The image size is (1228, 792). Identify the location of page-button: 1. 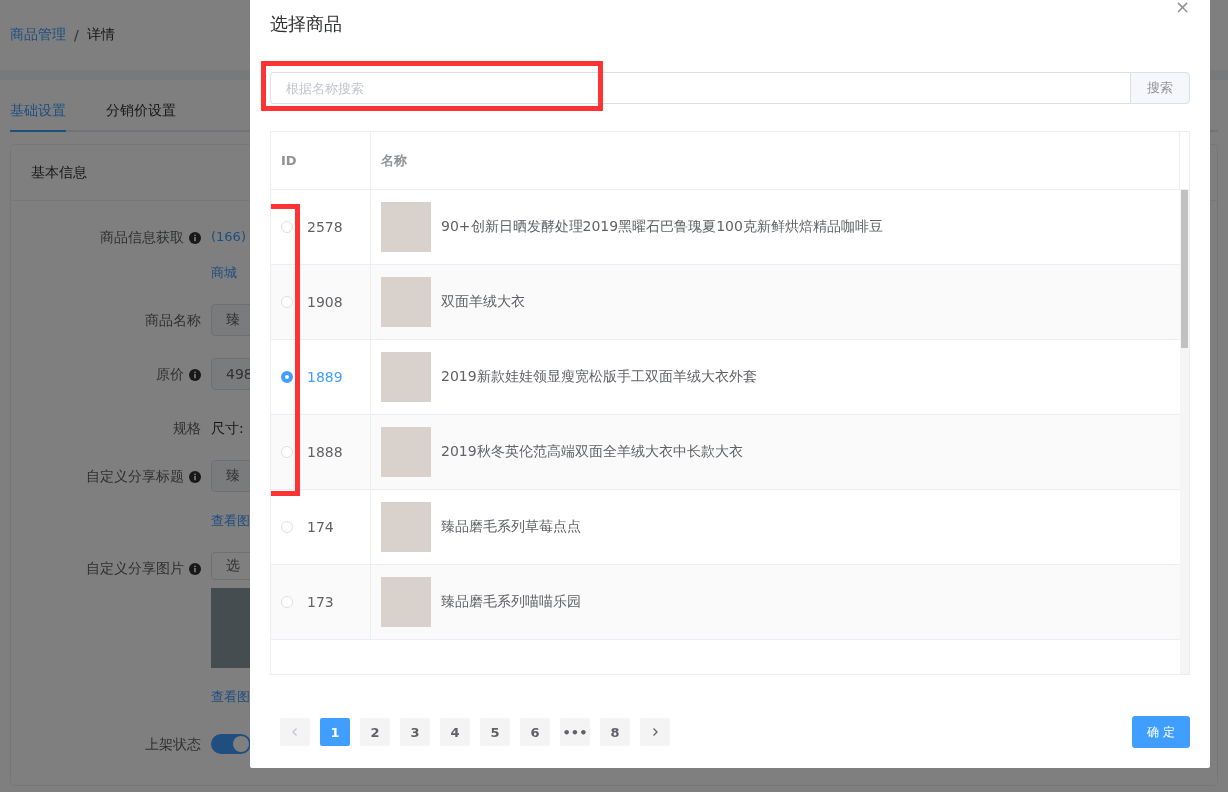
(335, 732).